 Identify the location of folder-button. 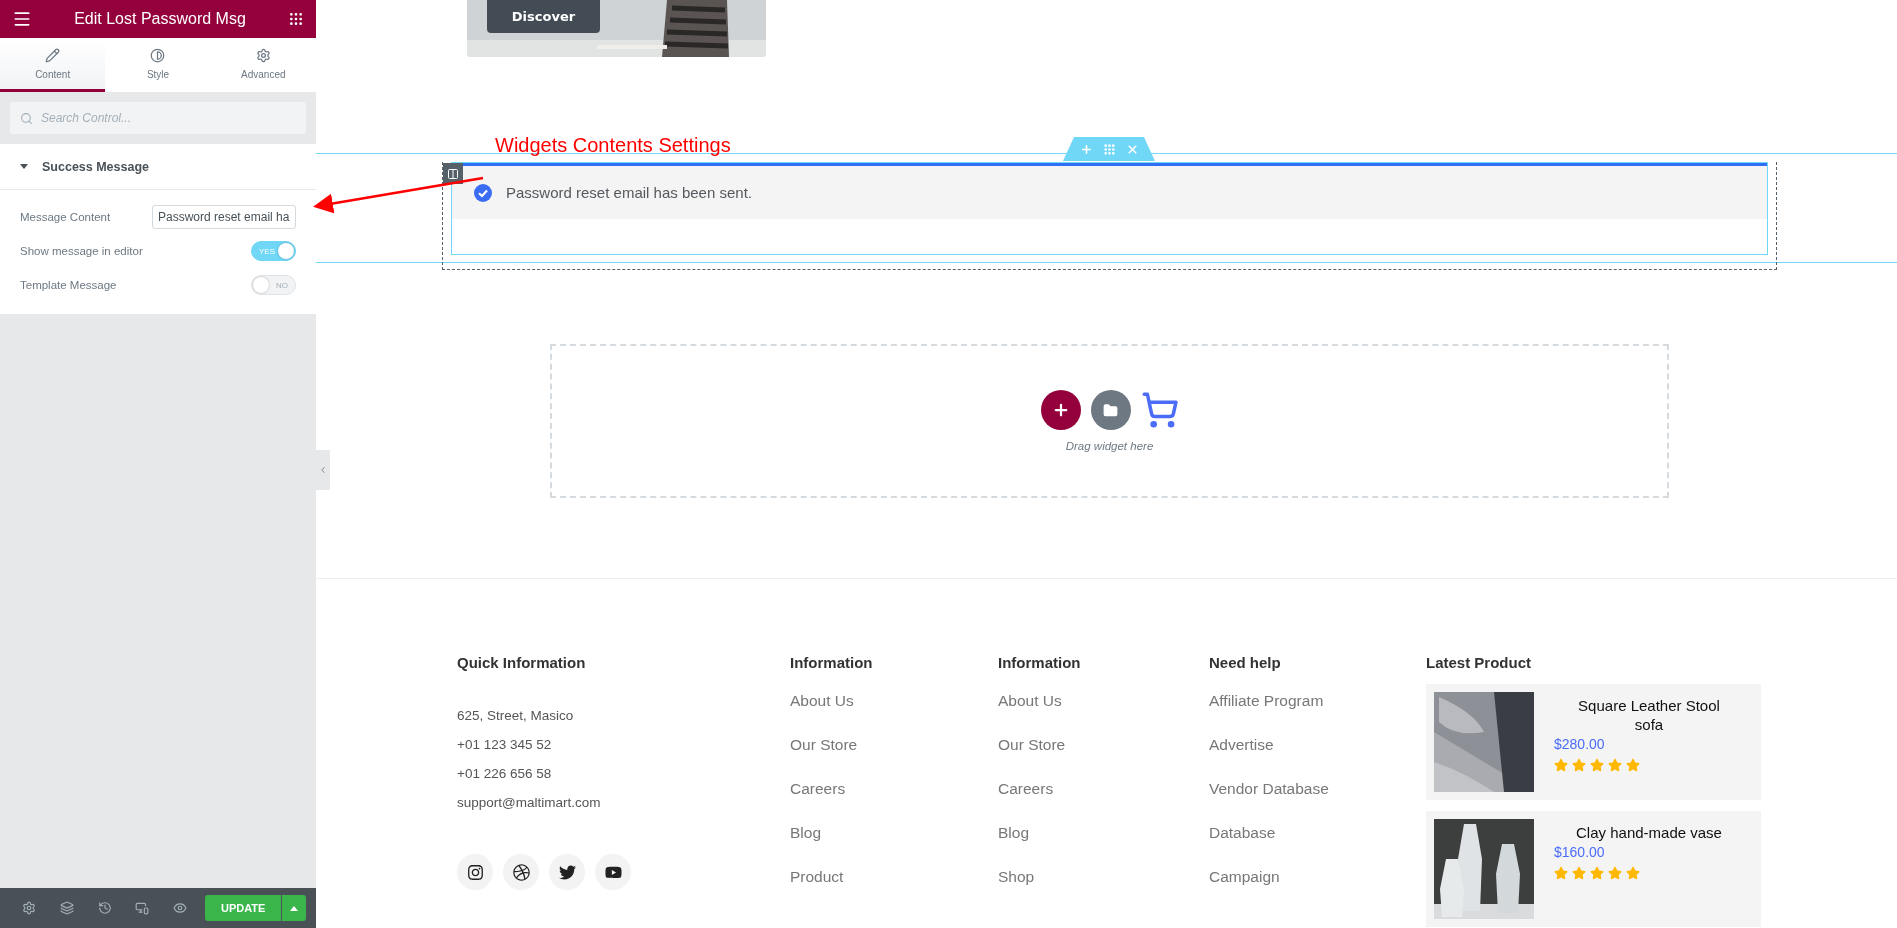
(1110, 410).